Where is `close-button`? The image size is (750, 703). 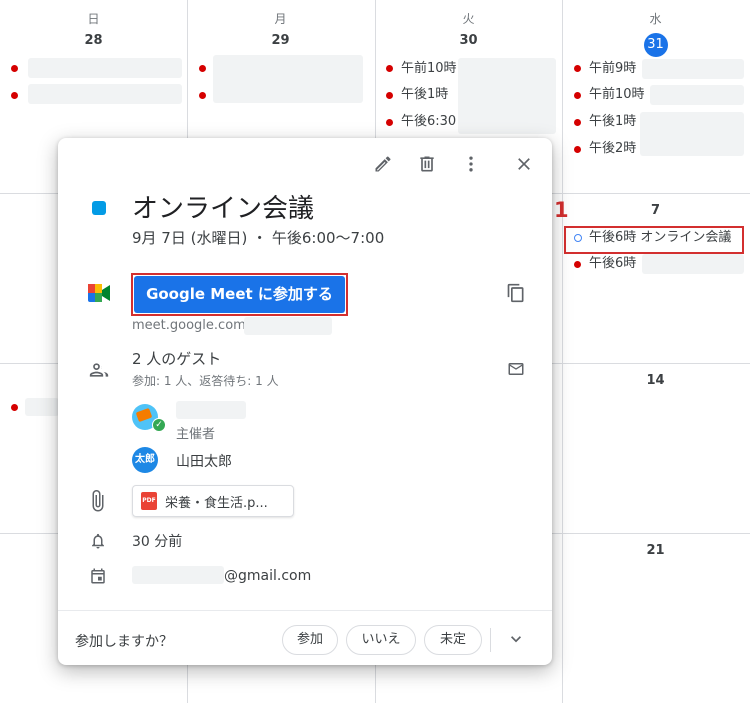
close-button is located at coordinates (524, 164).